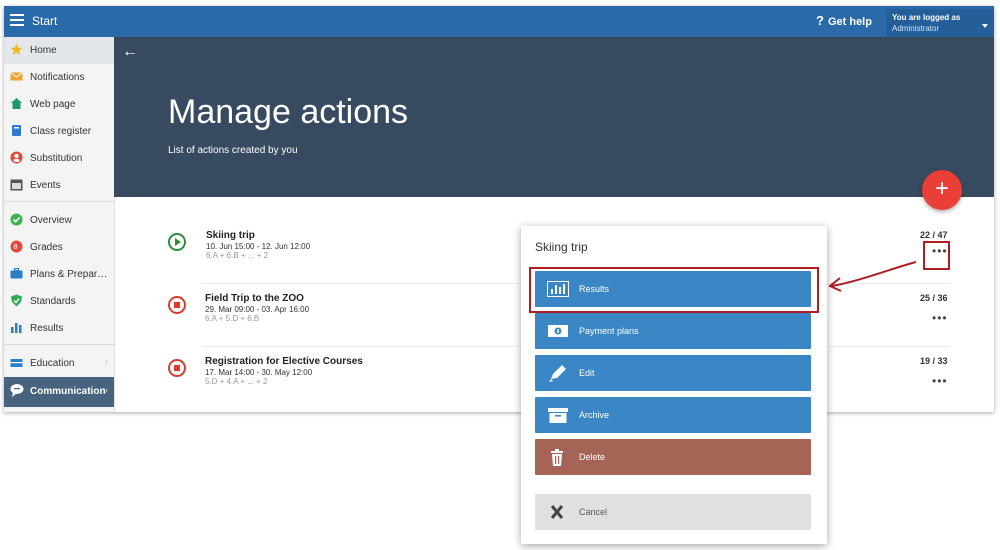  Describe the element at coordinates (288, 112) in the screenshot. I see `page-title: Manage actions` at that location.